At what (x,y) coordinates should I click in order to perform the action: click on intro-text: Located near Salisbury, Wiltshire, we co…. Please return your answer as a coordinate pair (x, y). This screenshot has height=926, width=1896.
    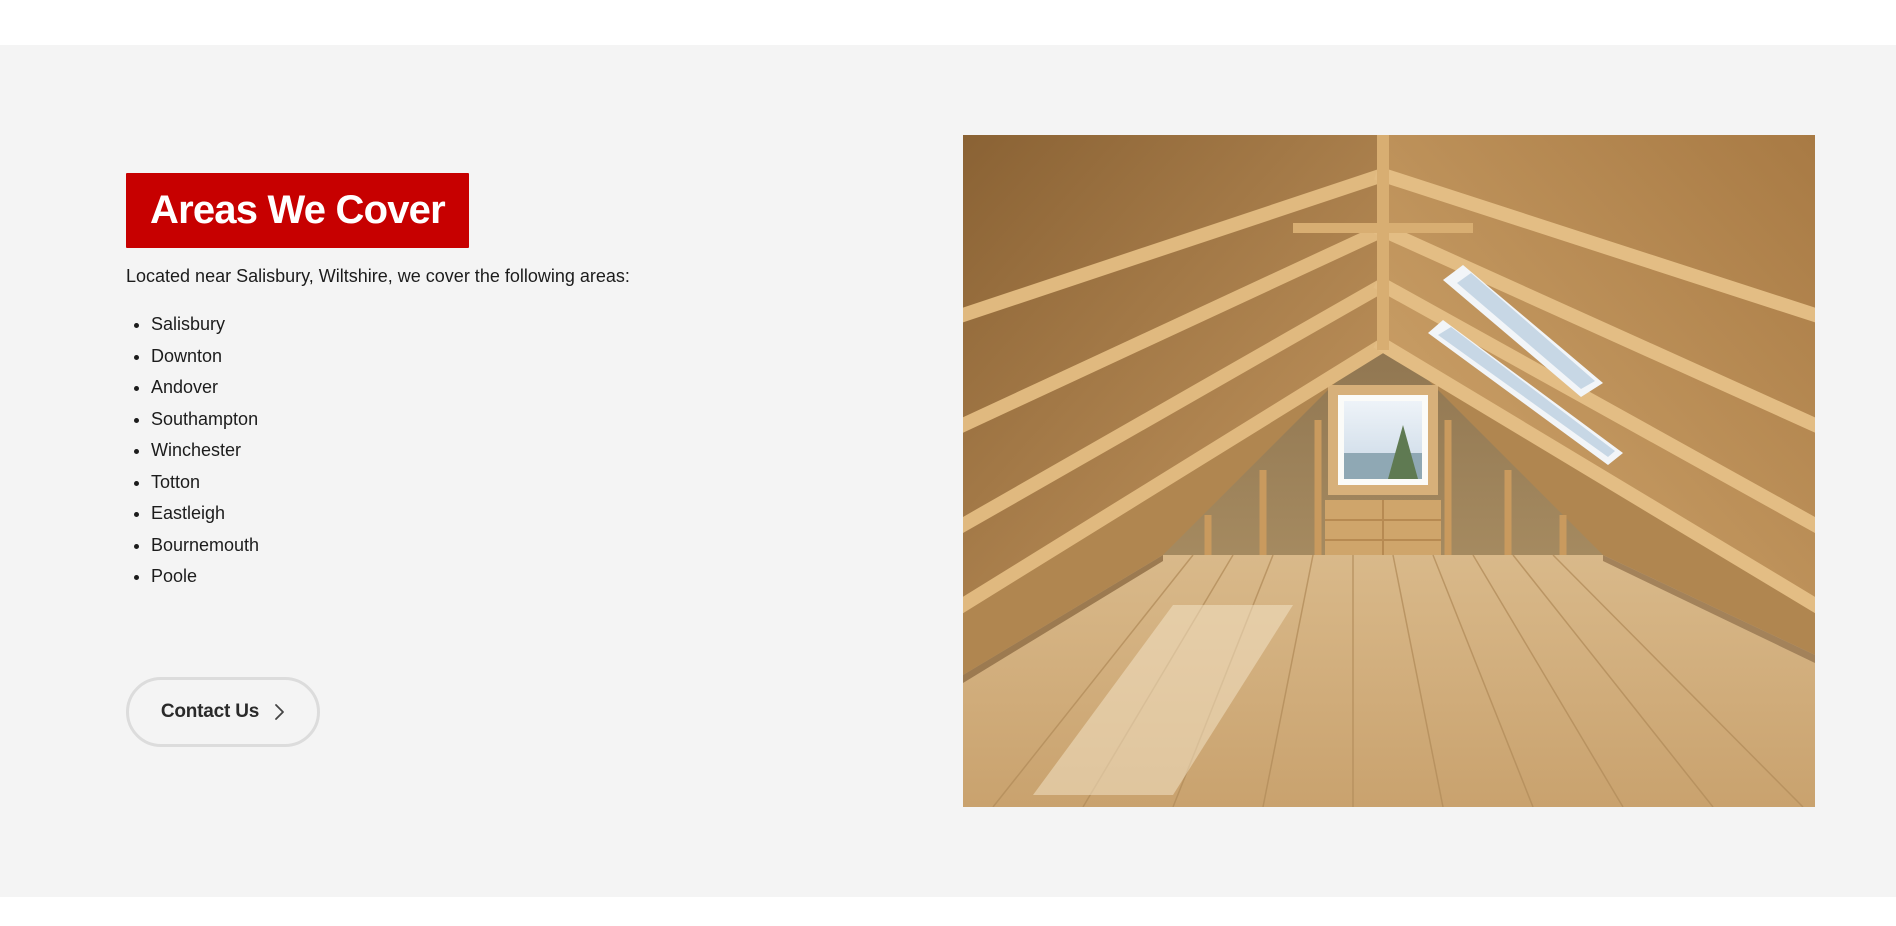
    Looking at the image, I should click on (378, 276).